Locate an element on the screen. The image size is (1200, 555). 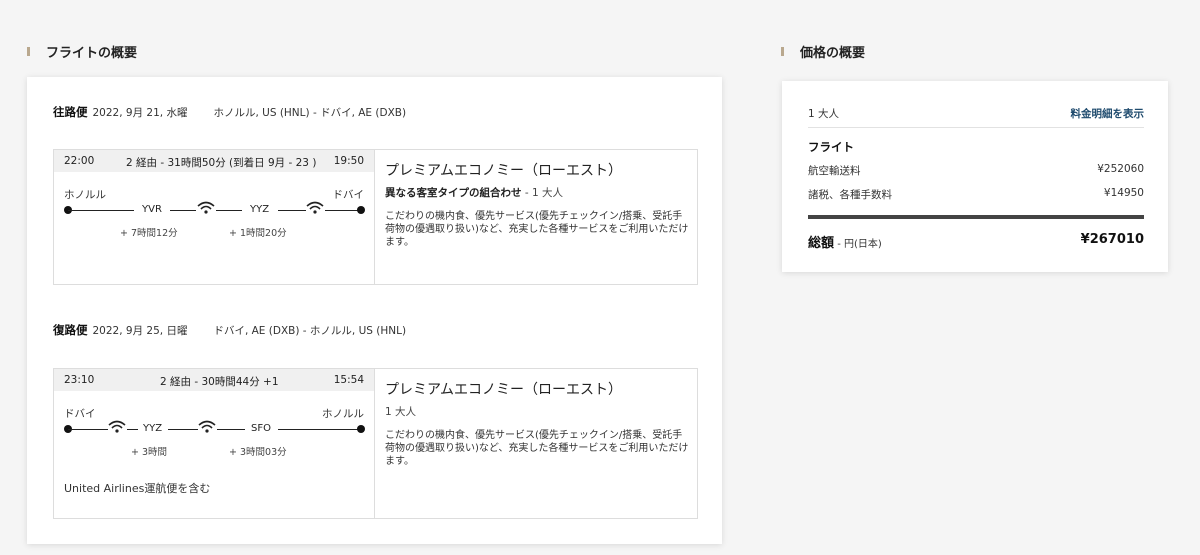
return-layover2: + 3時間03分 is located at coordinates (258, 452).